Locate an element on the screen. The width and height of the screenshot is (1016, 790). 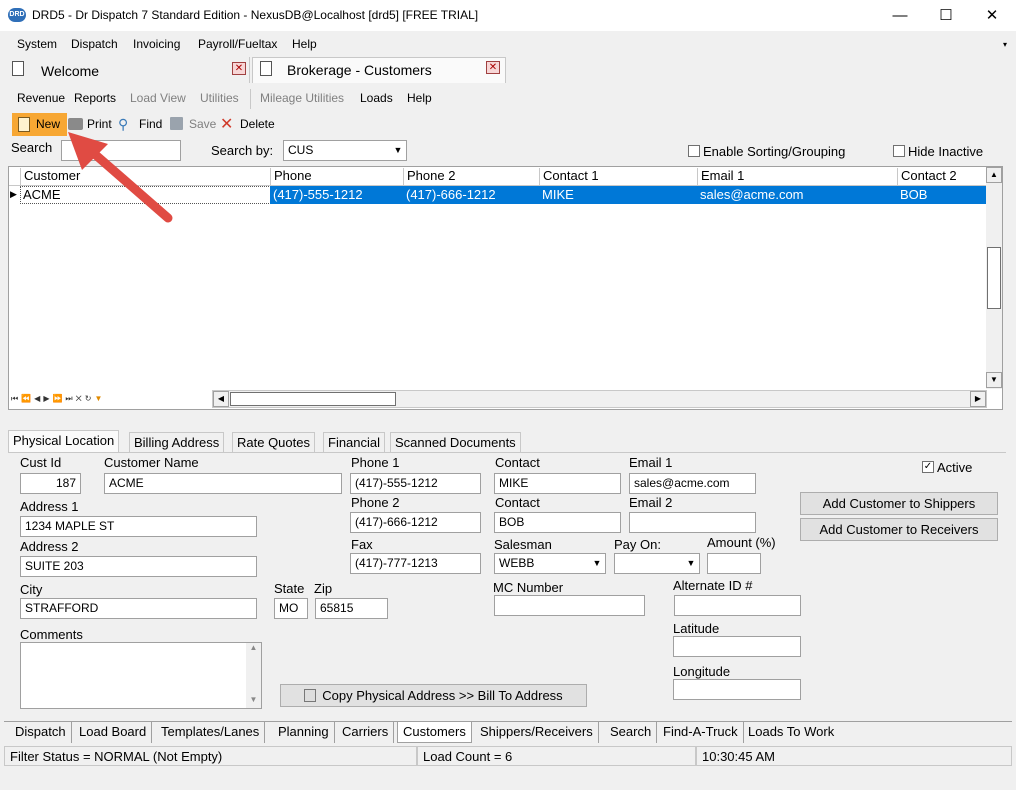
alternate-id-field is located at coordinates (737, 605).